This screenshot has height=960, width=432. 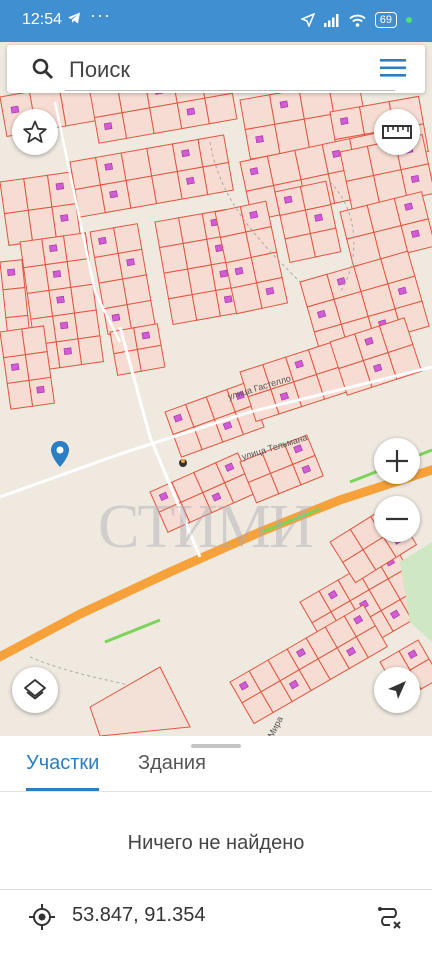 What do you see at coordinates (74, 20) in the screenshot?
I see `telegram-icon` at bounding box center [74, 20].